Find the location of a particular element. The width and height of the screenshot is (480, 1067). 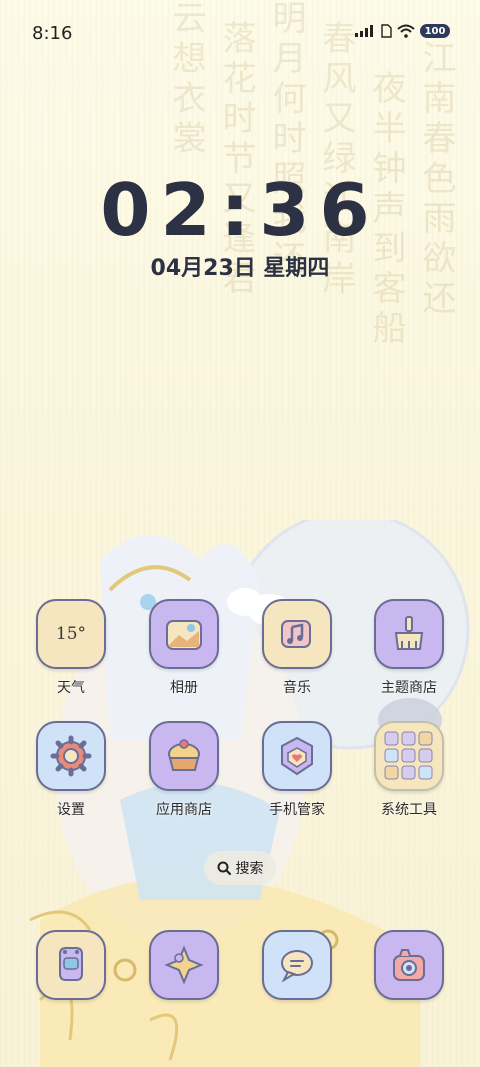

phone-app-icon is located at coordinates (71, 965).